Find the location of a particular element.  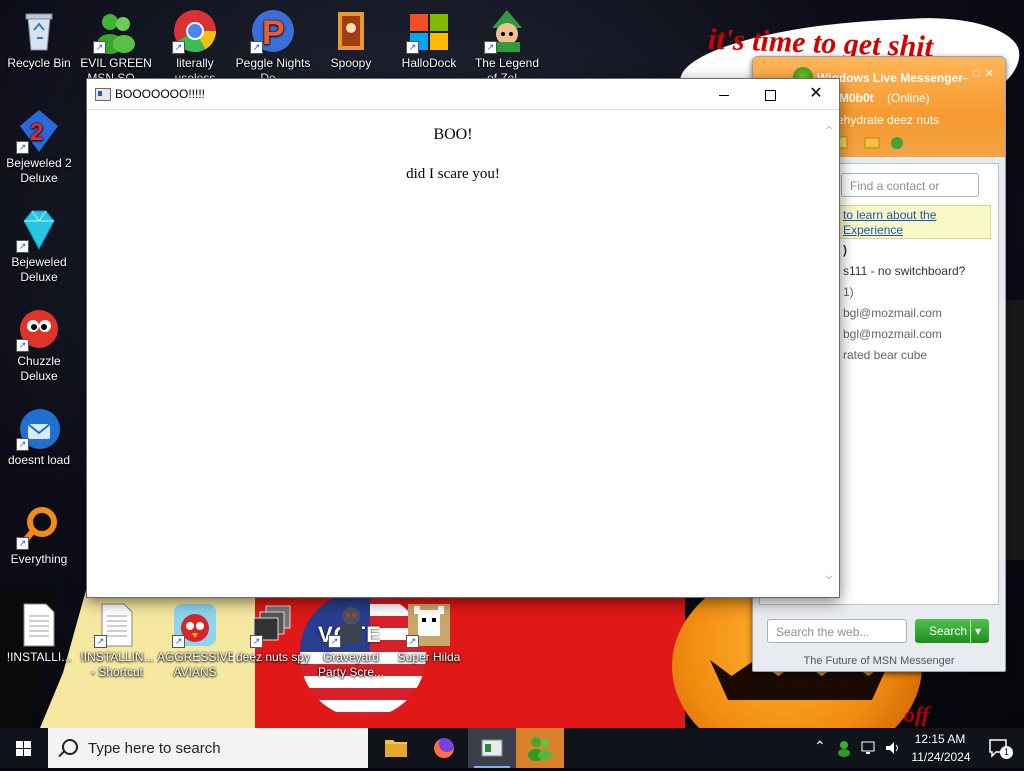

windows-start-icon is located at coordinates (24, 749).